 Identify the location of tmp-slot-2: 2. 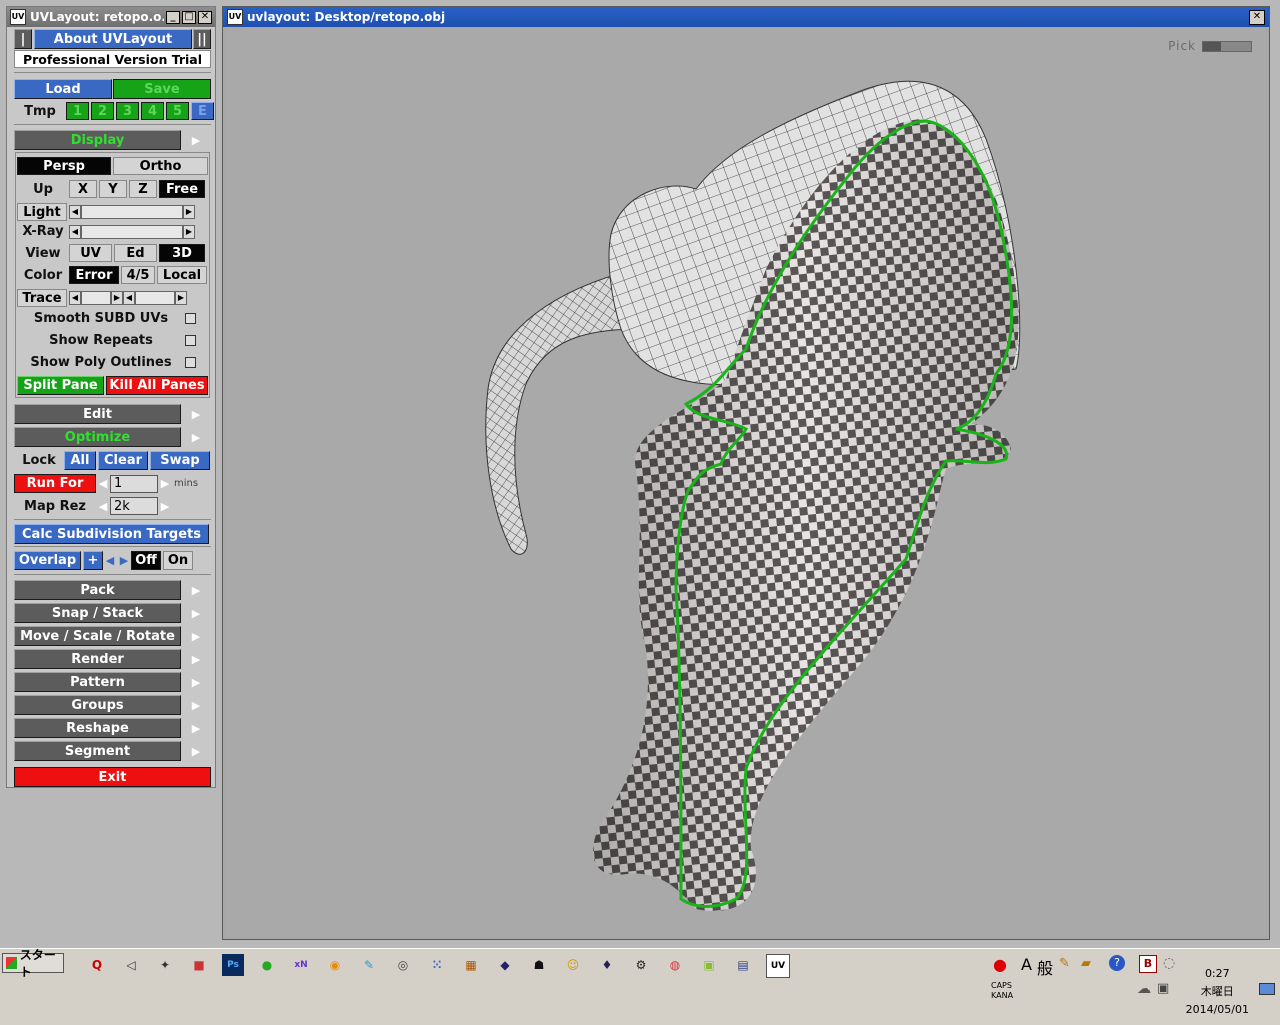
(102, 111).